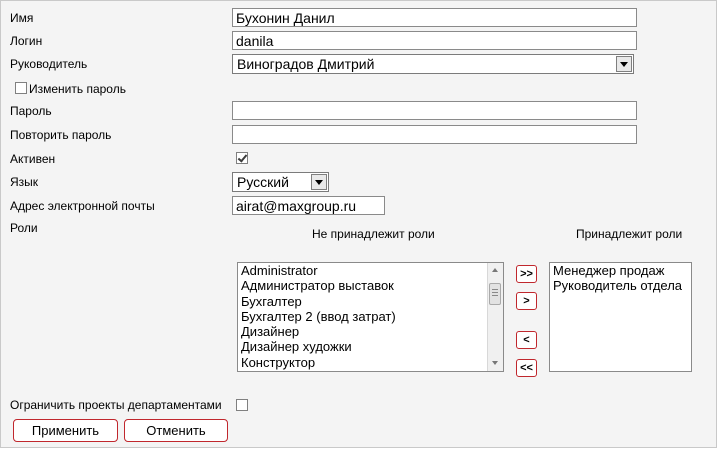 The image size is (720, 451). Describe the element at coordinates (526, 340) in the screenshot. I see `move-left-button: <` at that location.